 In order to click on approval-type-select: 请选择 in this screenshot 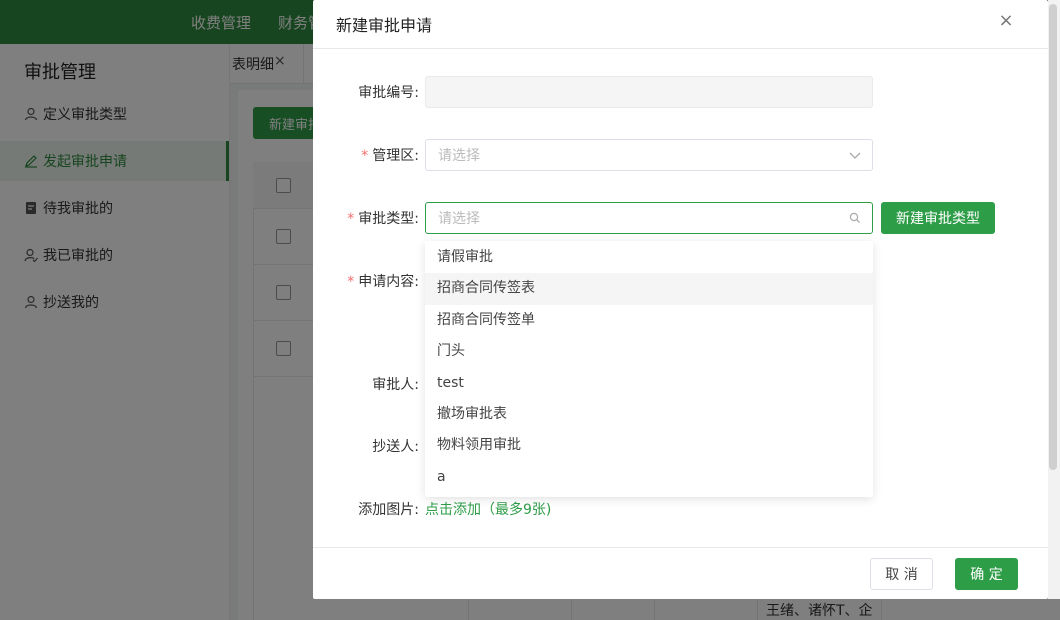, I will do `click(649, 218)`.